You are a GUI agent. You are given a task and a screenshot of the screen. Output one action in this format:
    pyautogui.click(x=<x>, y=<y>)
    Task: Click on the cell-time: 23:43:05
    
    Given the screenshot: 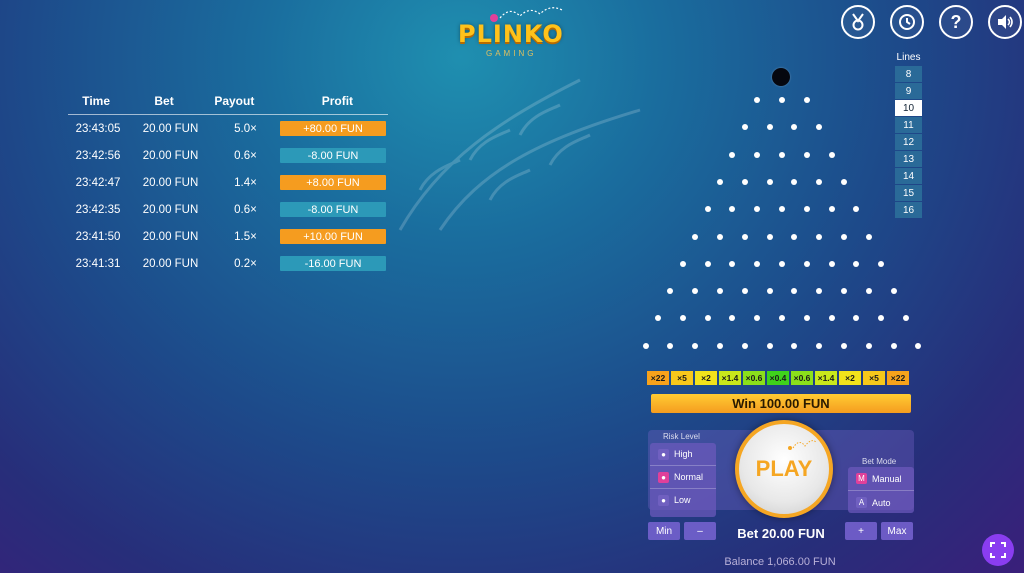 What is the action you would take?
    pyautogui.click(x=98, y=128)
    